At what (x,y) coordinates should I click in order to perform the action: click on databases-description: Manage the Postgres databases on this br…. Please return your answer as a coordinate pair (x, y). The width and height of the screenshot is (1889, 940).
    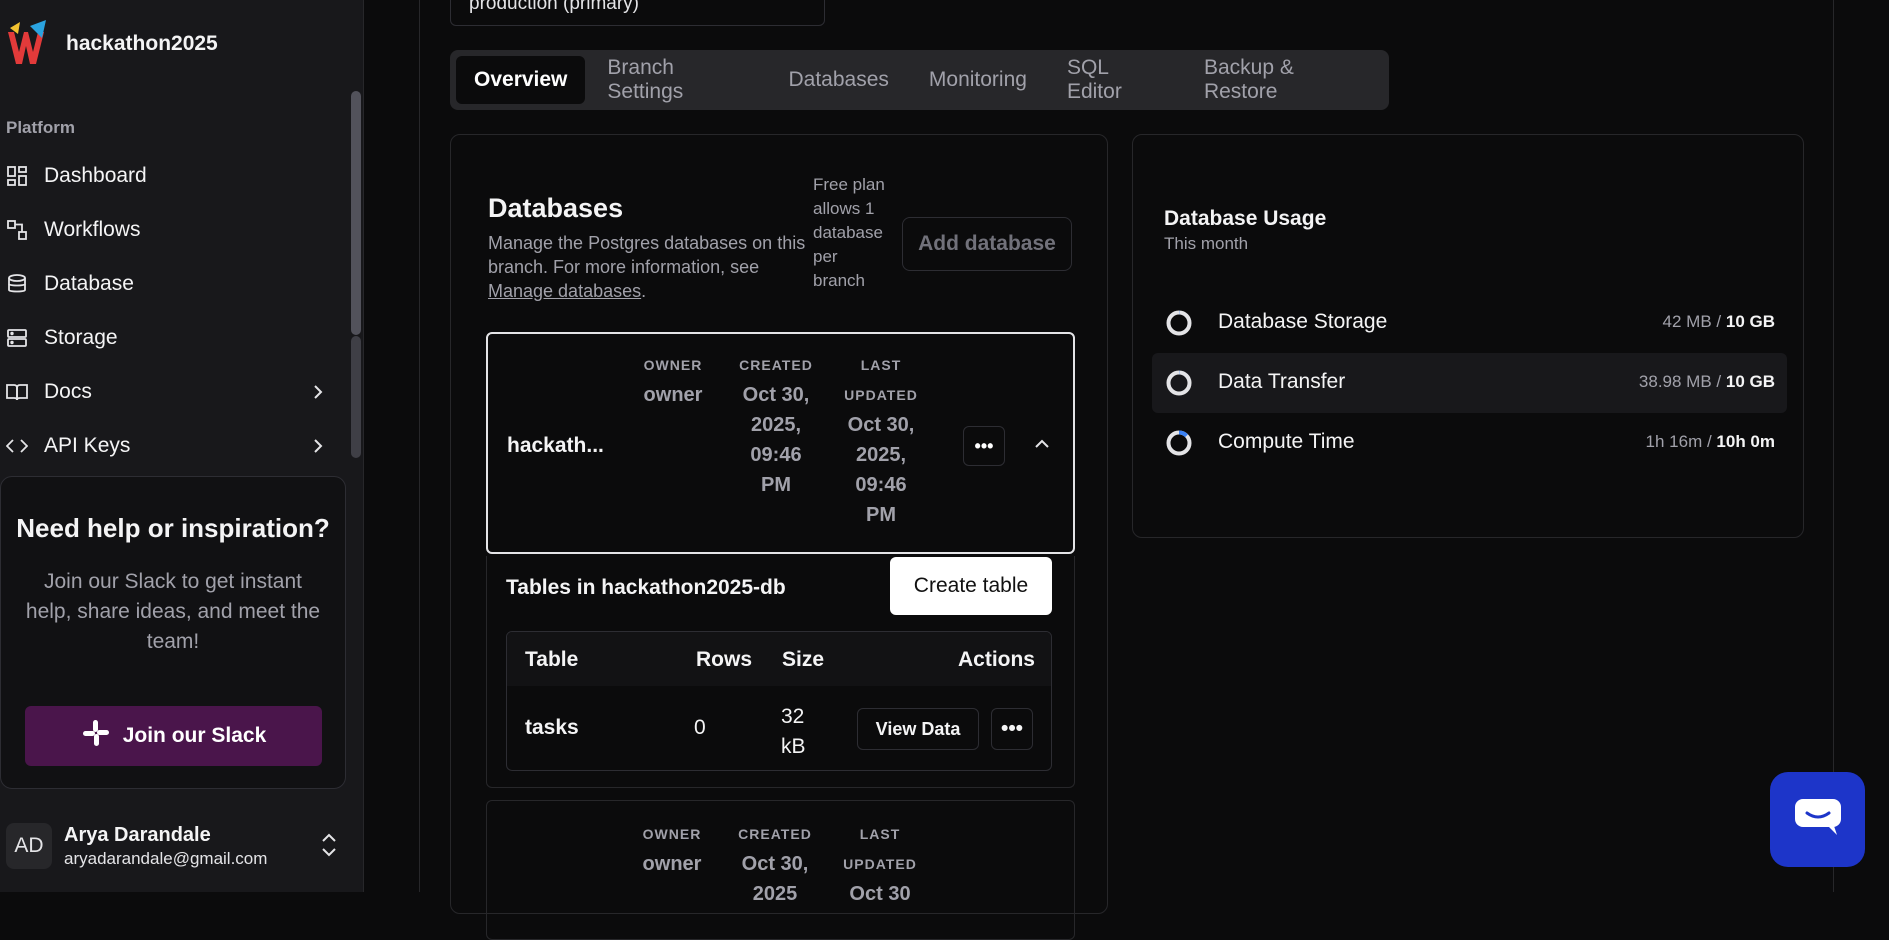
    Looking at the image, I should click on (647, 267).